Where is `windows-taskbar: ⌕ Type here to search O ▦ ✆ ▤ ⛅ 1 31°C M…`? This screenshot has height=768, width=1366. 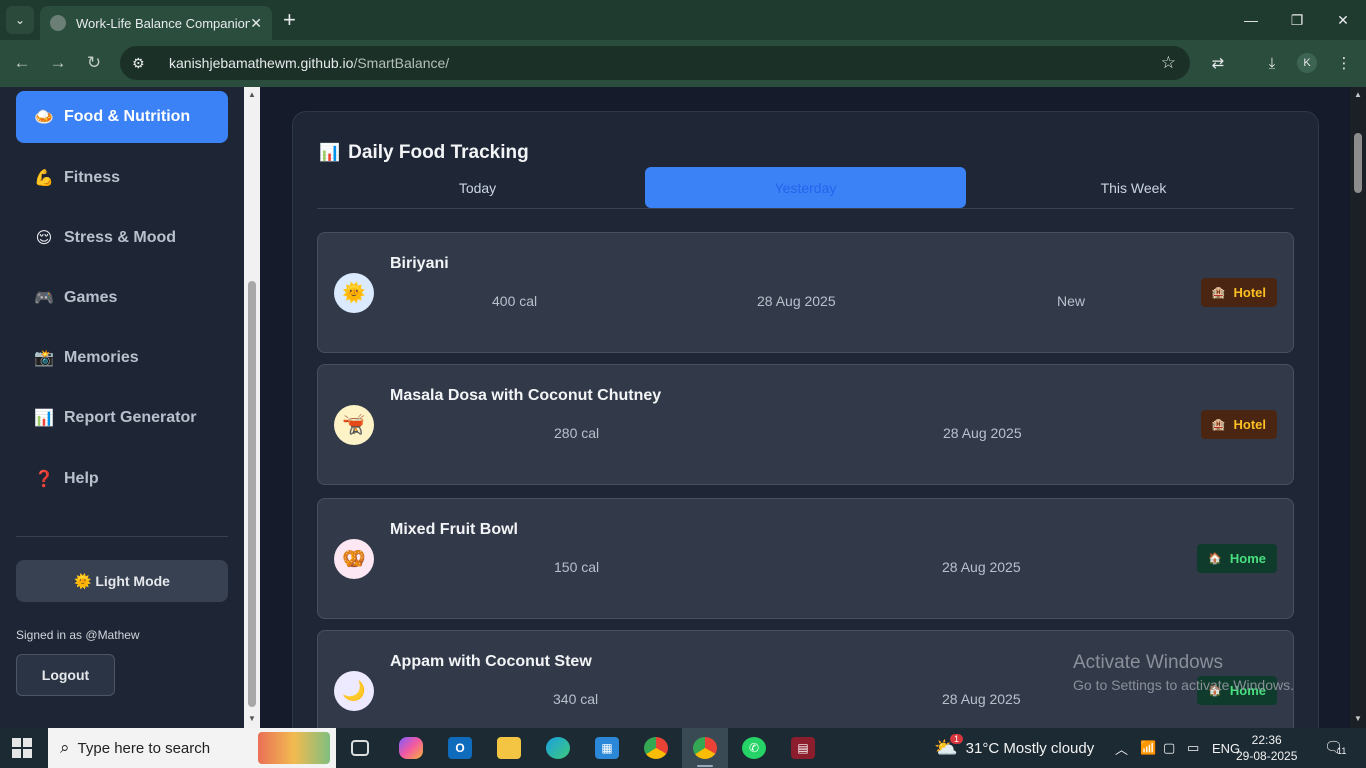
windows-taskbar: ⌕ Type here to search O ▦ ✆ ▤ ⛅ 1 31°C M… is located at coordinates (683, 748).